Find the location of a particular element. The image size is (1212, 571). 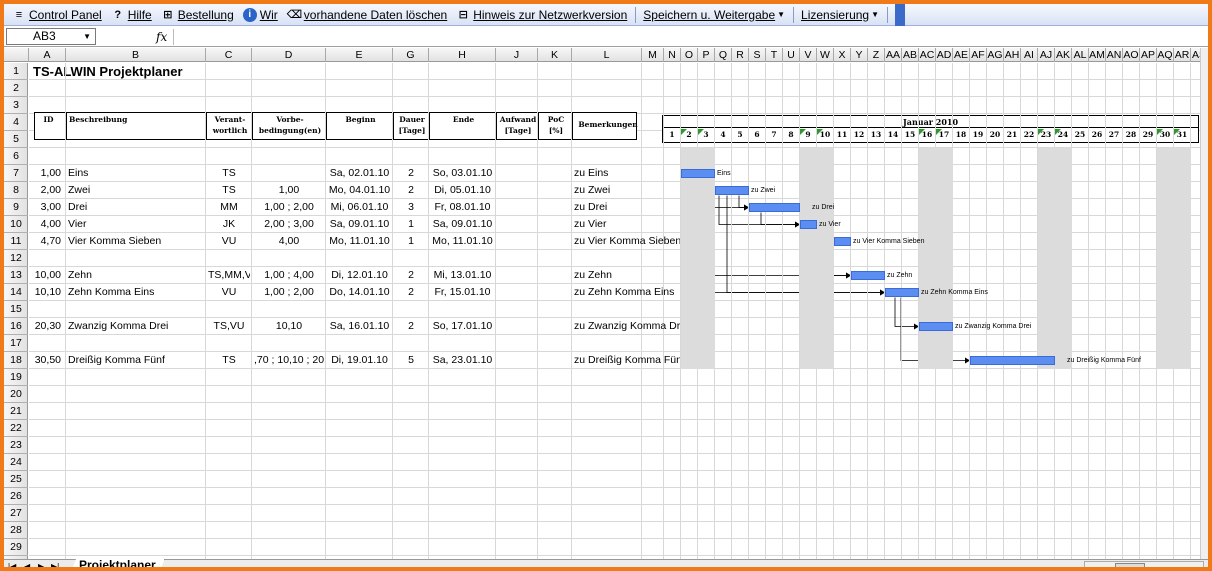

task-id-cell: 2,00 is located at coordinates (47, 190).